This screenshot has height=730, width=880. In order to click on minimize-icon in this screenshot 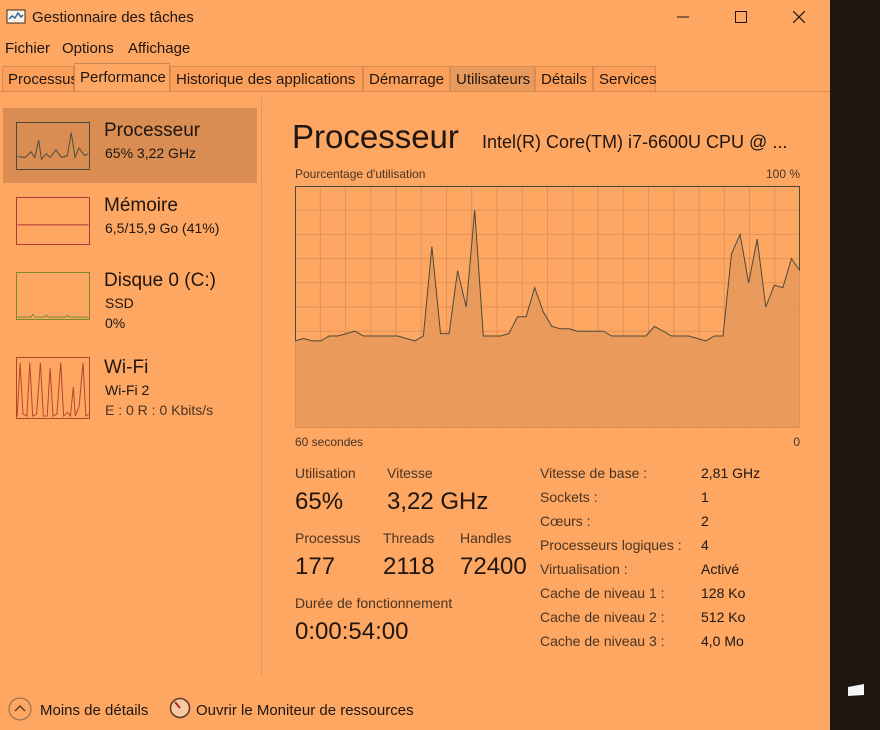, I will do `click(683, 17)`.